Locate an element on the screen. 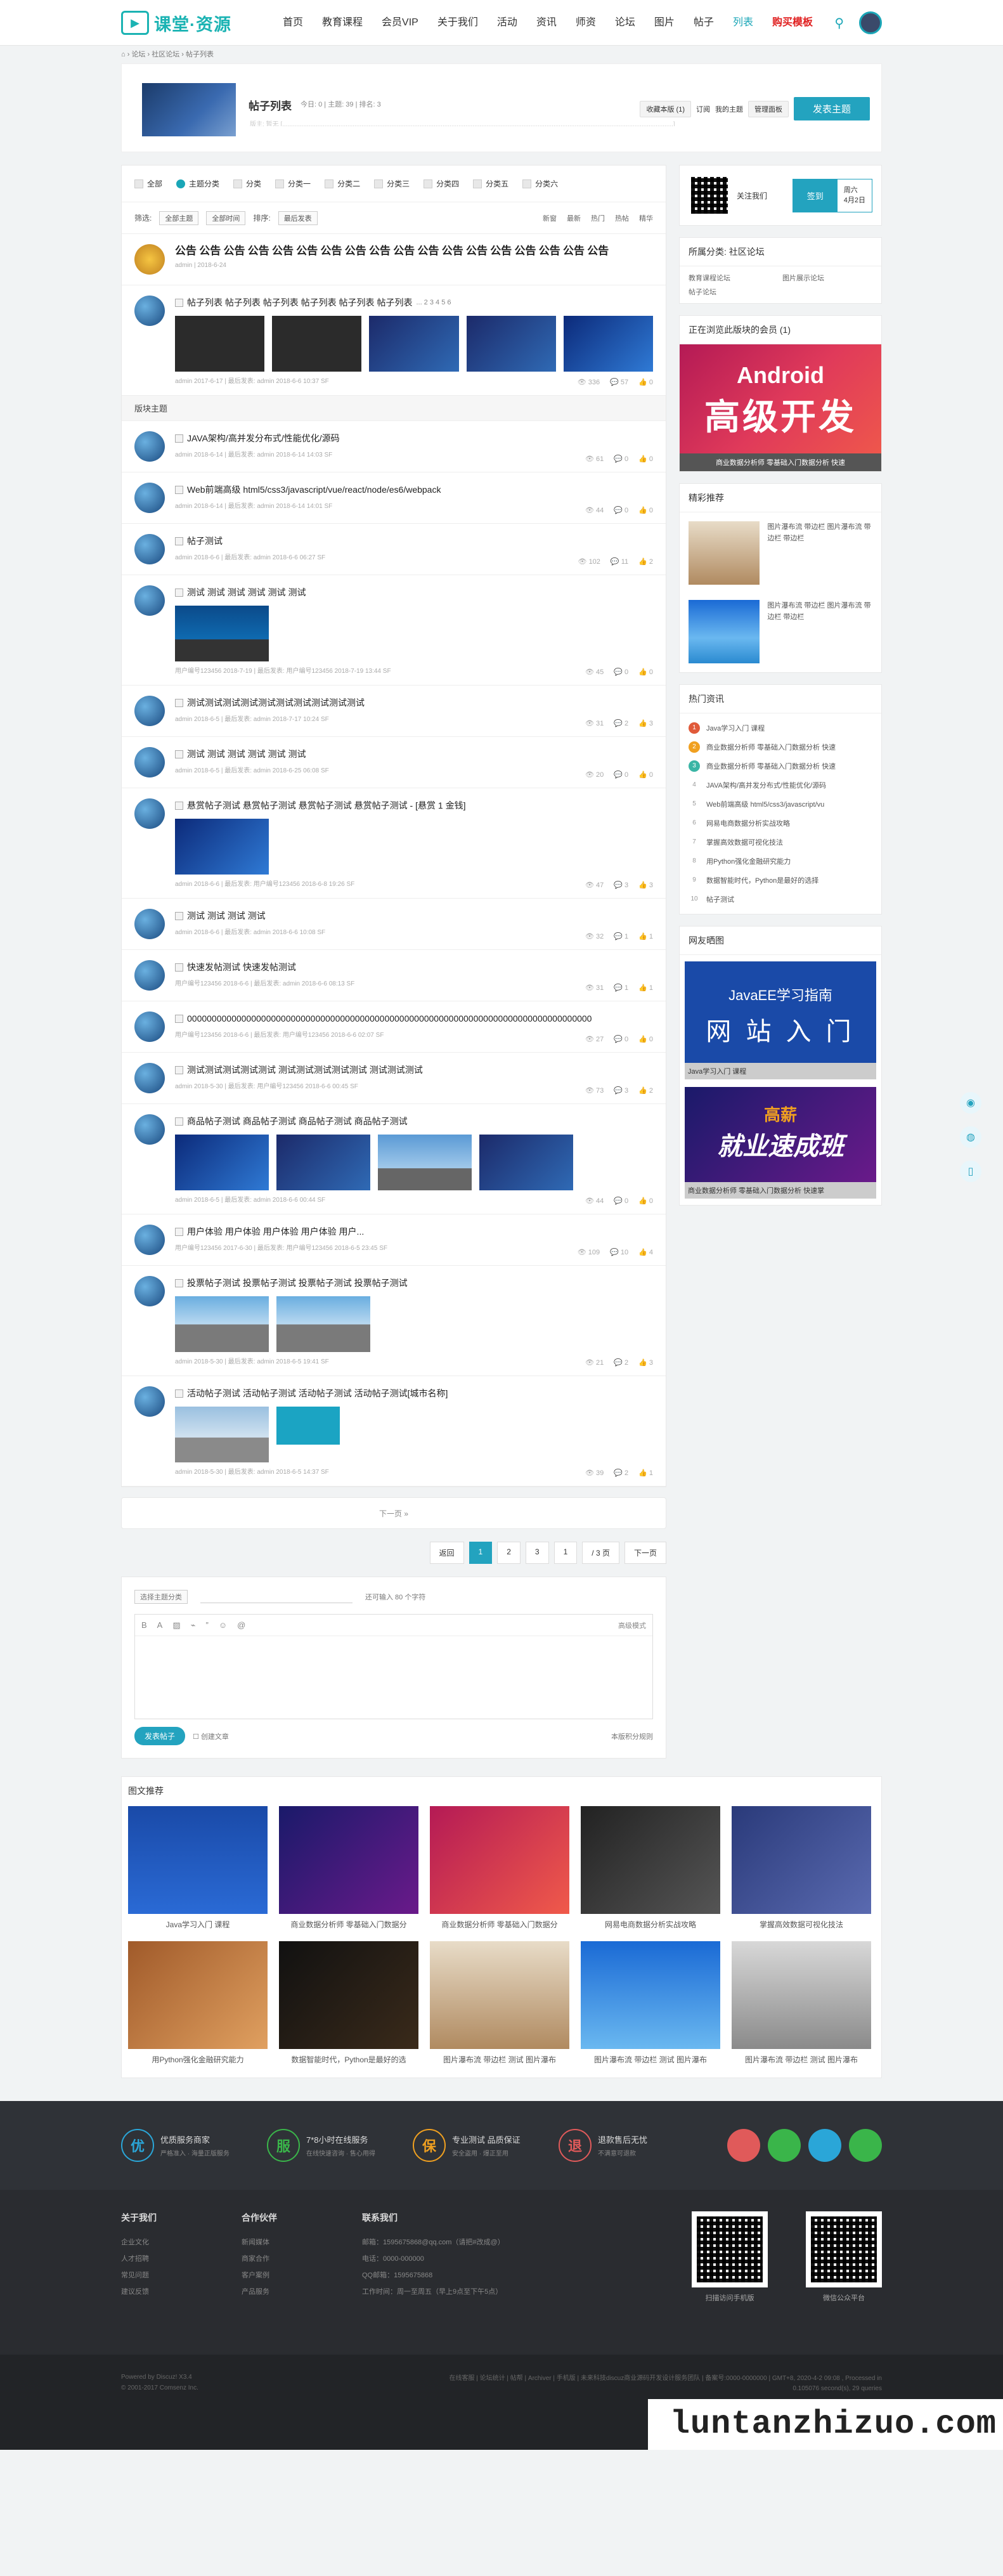 Image resolution: width=1003 pixels, height=2576 pixels. topic-title: 活动帖子测试 活动帖子测试 活动帖子测试 活动帖子测试[城市名称] is located at coordinates (317, 1393).